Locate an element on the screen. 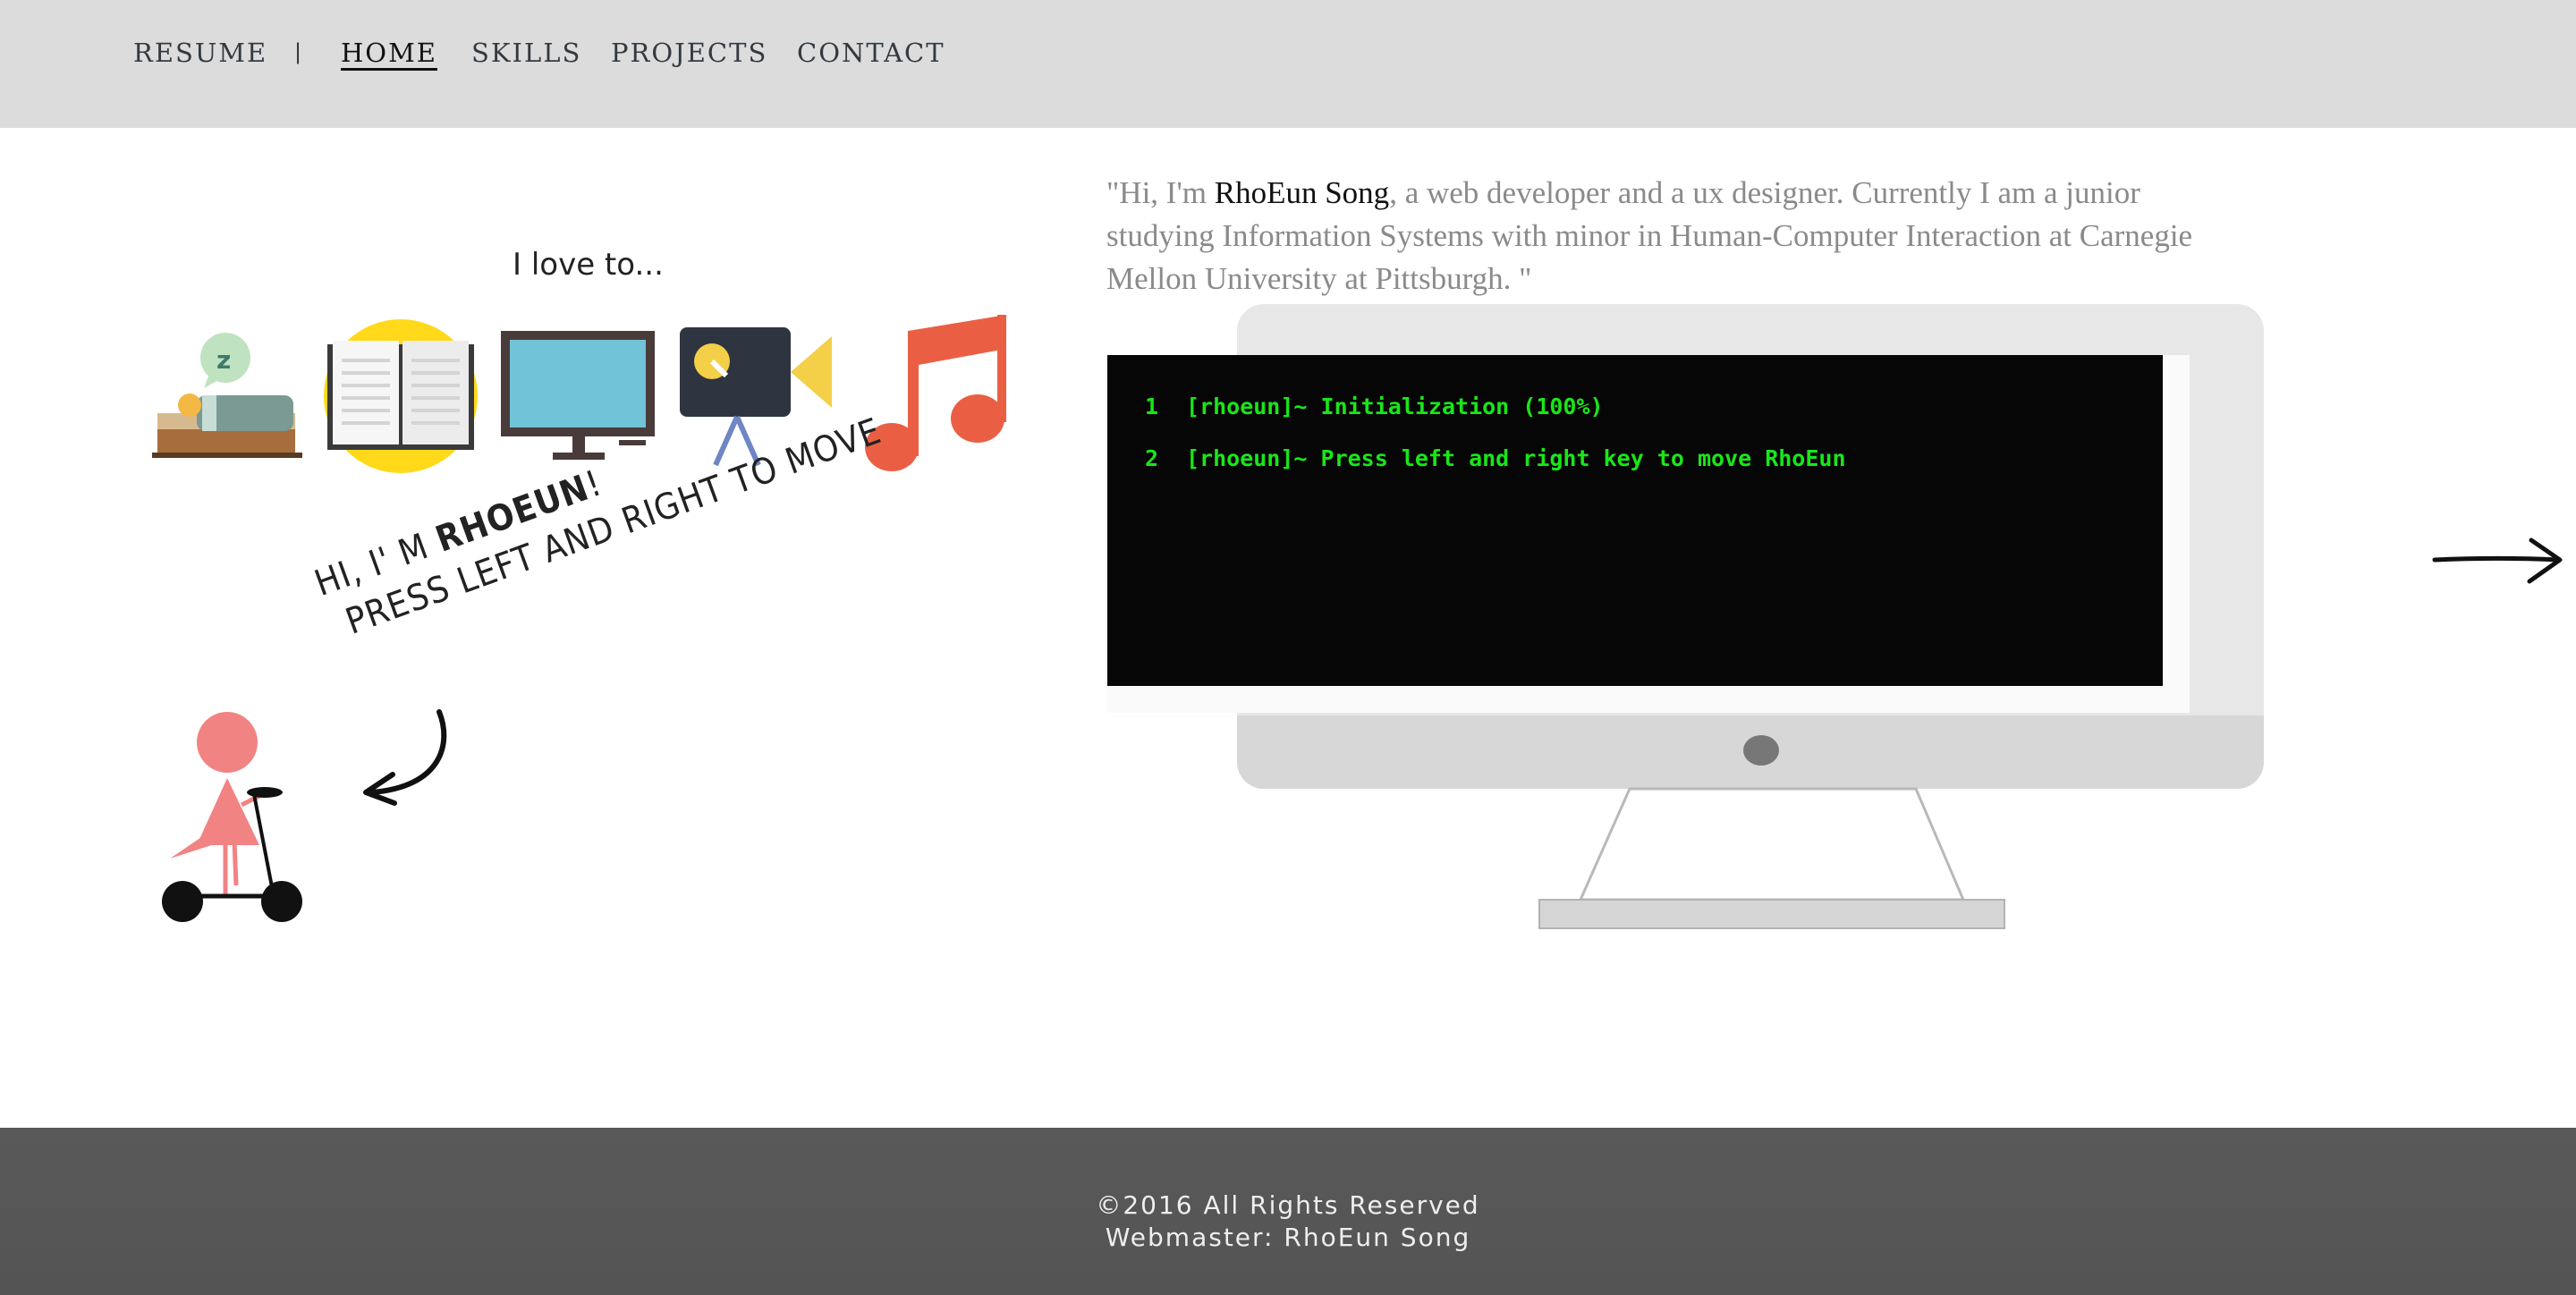  next-arrow-icon is located at coordinates (2498, 562).